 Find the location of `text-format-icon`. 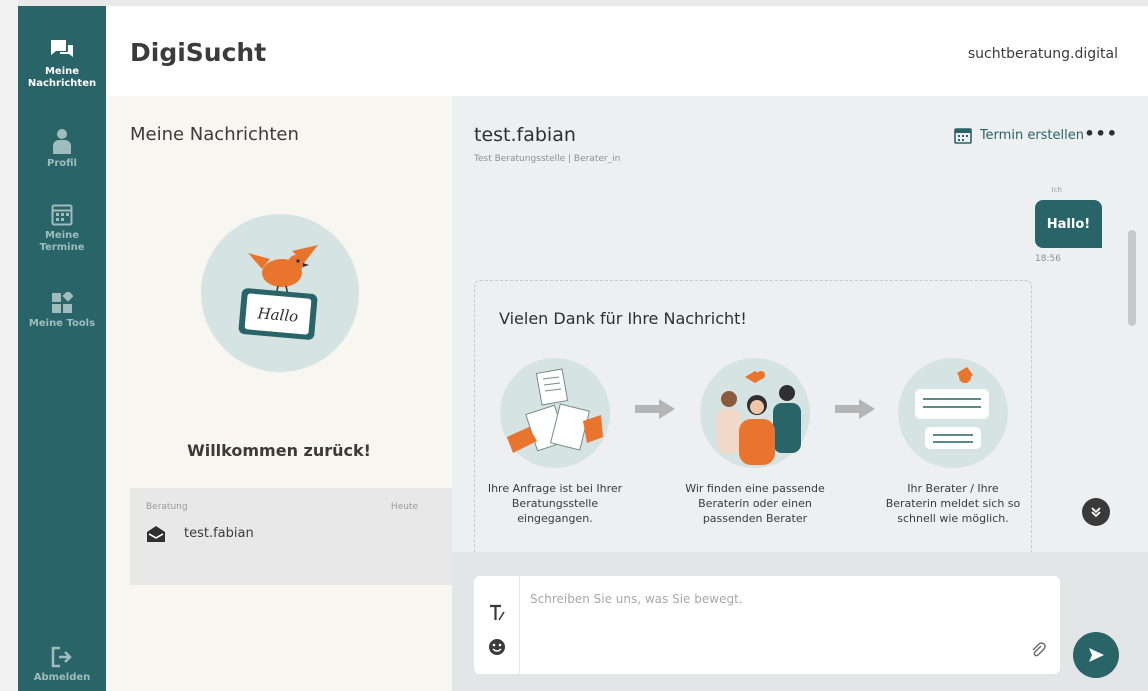

text-format-icon is located at coordinates (497, 613).